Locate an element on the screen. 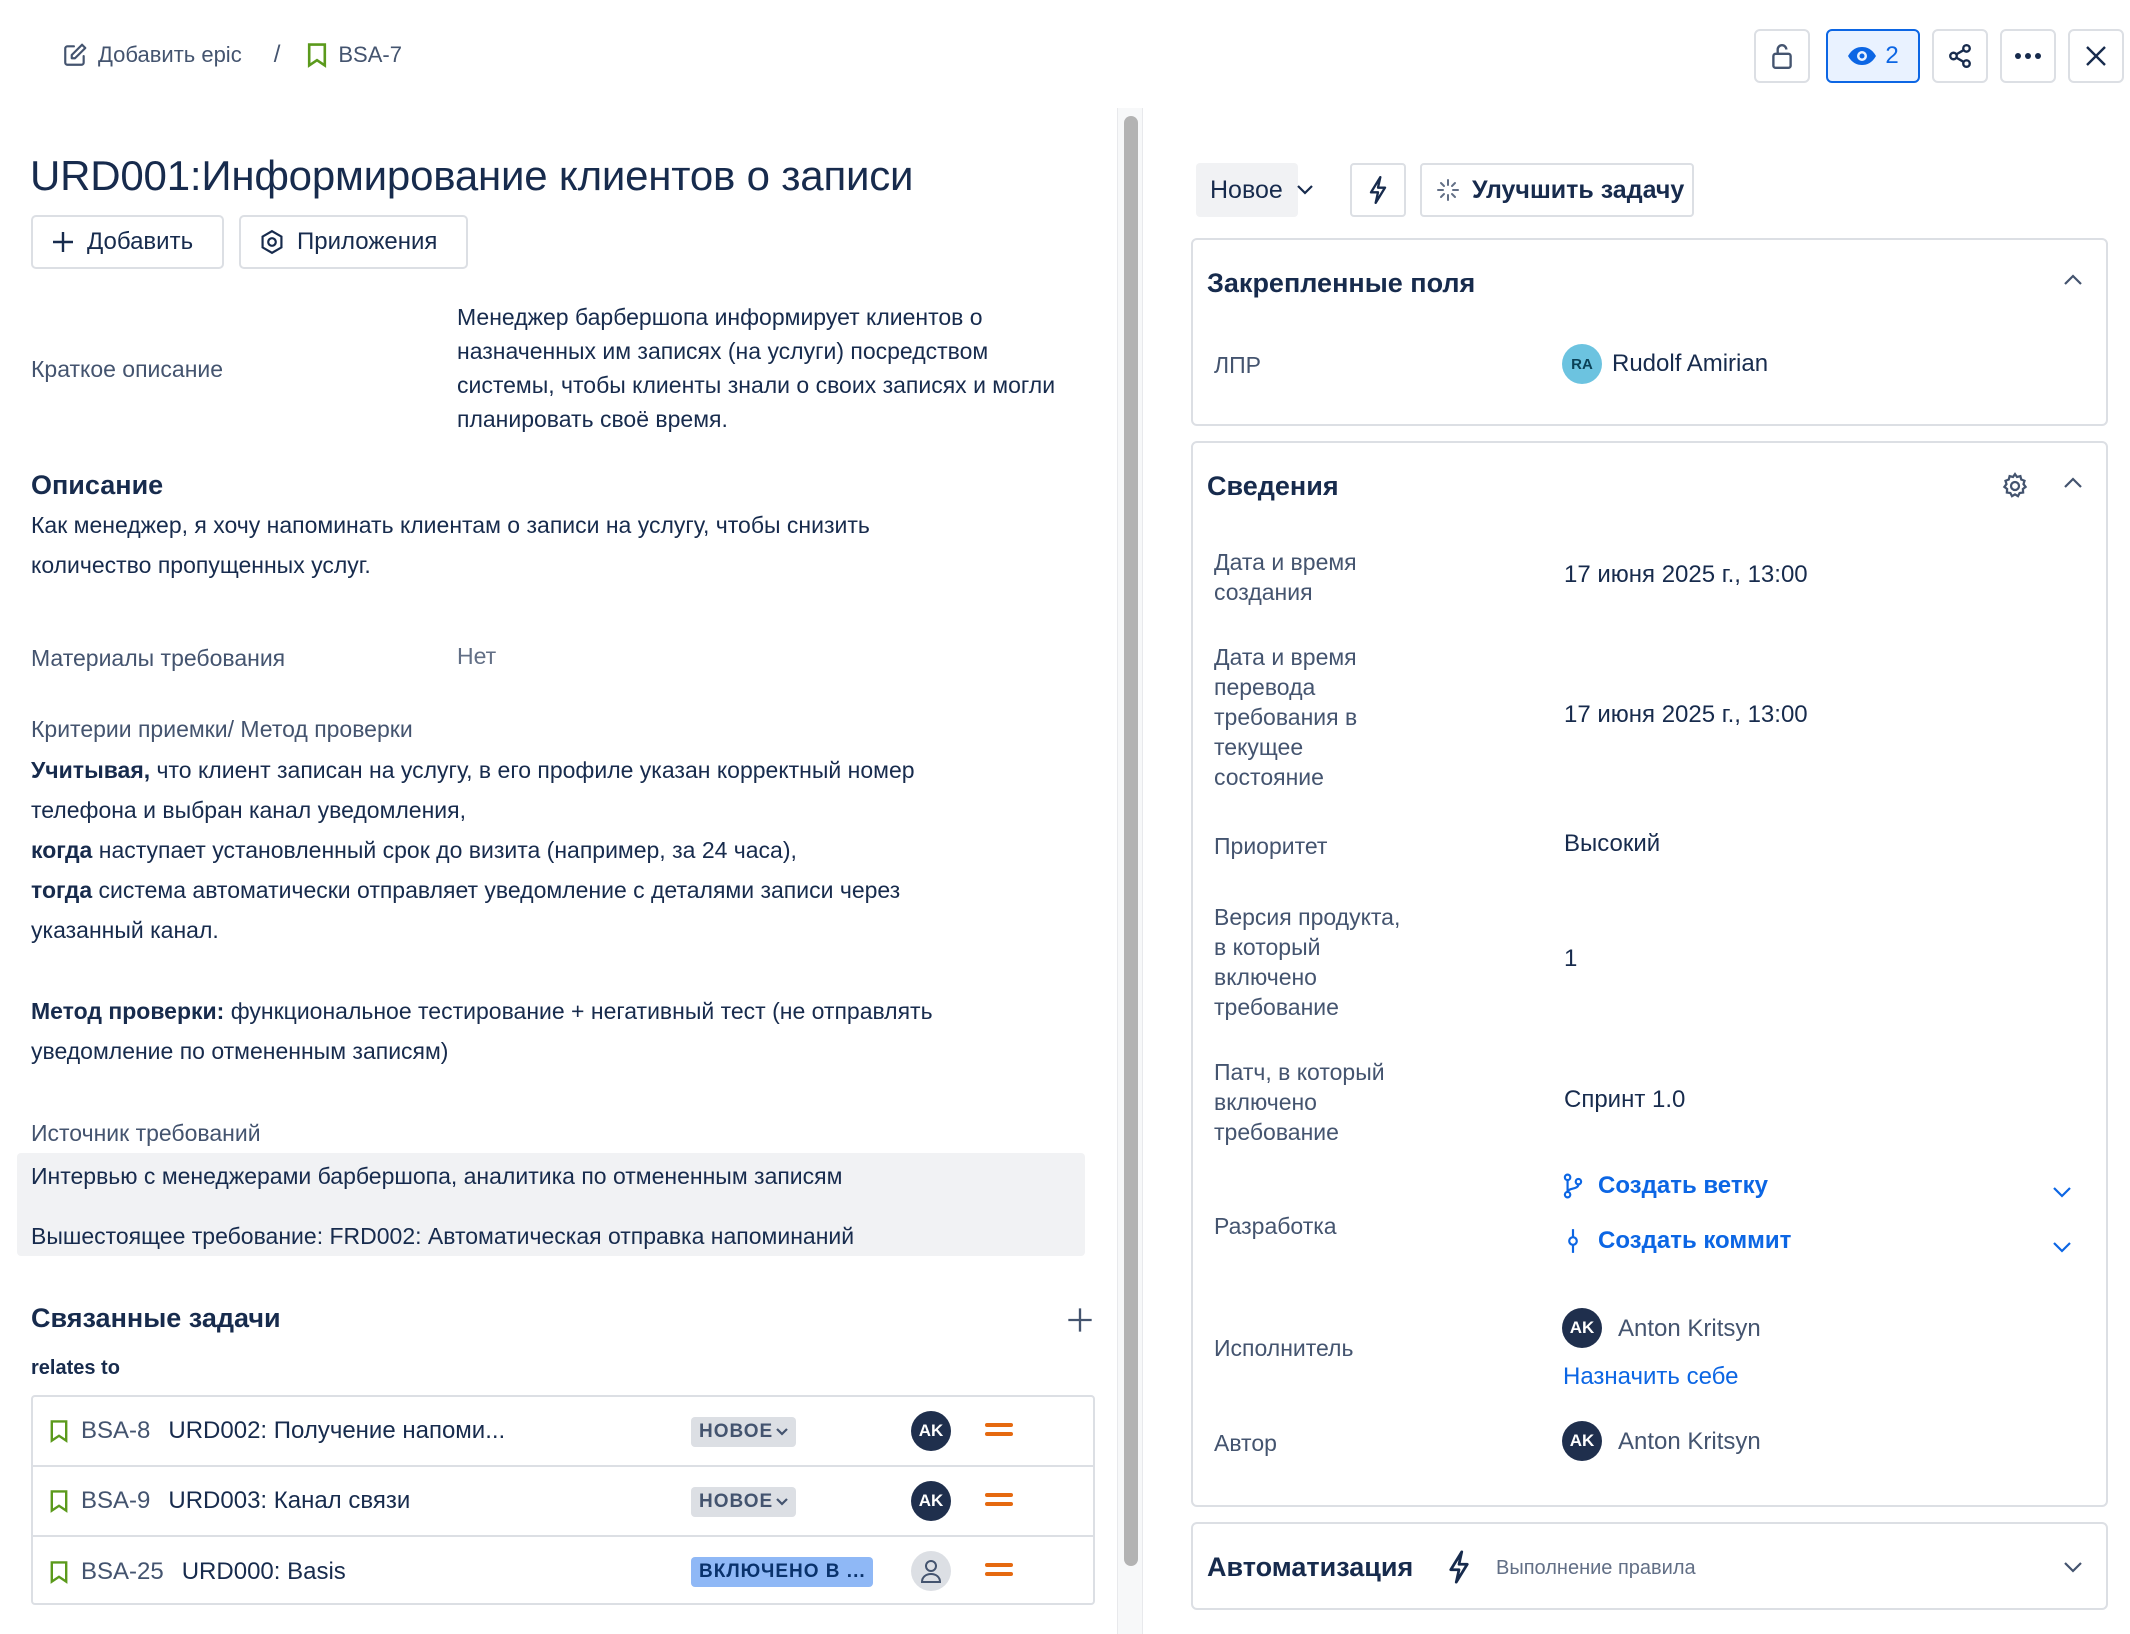 The height and width of the screenshot is (1634, 2130). criteria-label: Критерии приемки/ Метод проверки is located at coordinates (222, 729).